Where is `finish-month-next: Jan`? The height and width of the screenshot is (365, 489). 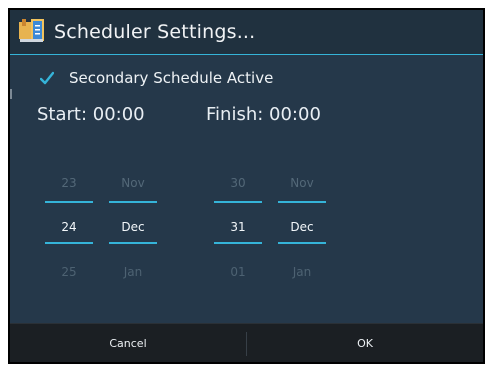 finish-month-next: Jan is located at coordinates (302, 272).